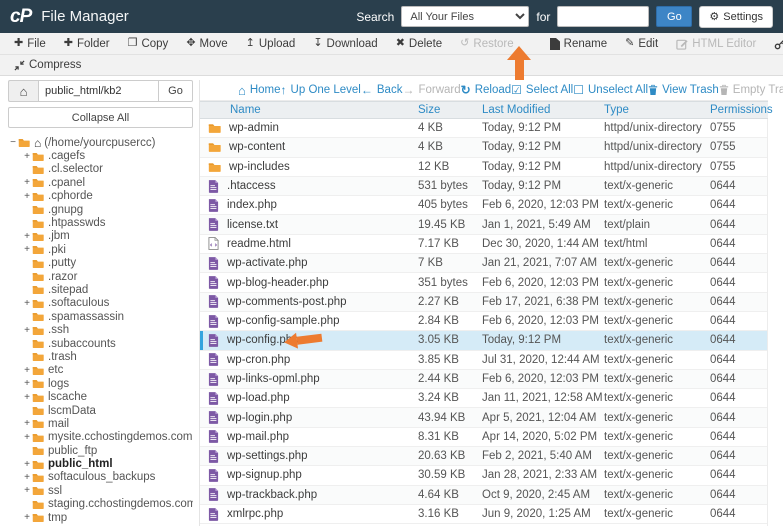 The height and width of the screenshot is (527, 783). I want to click on tree-item-mail: + mail, so click(100, 423).